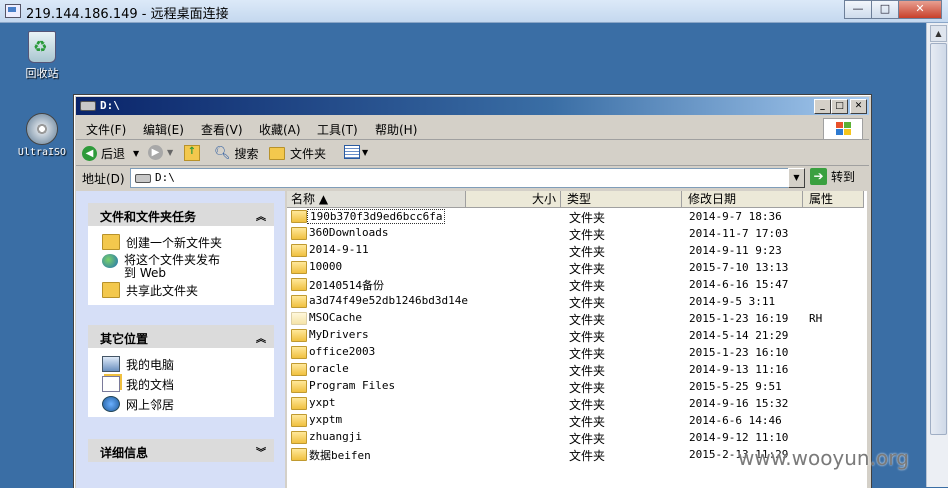 The height and width of the screenshot is (488, 948). Describe the element at coordinates (124, 453) in the screenshot. I see `panel-title: 详细信息` at that location.